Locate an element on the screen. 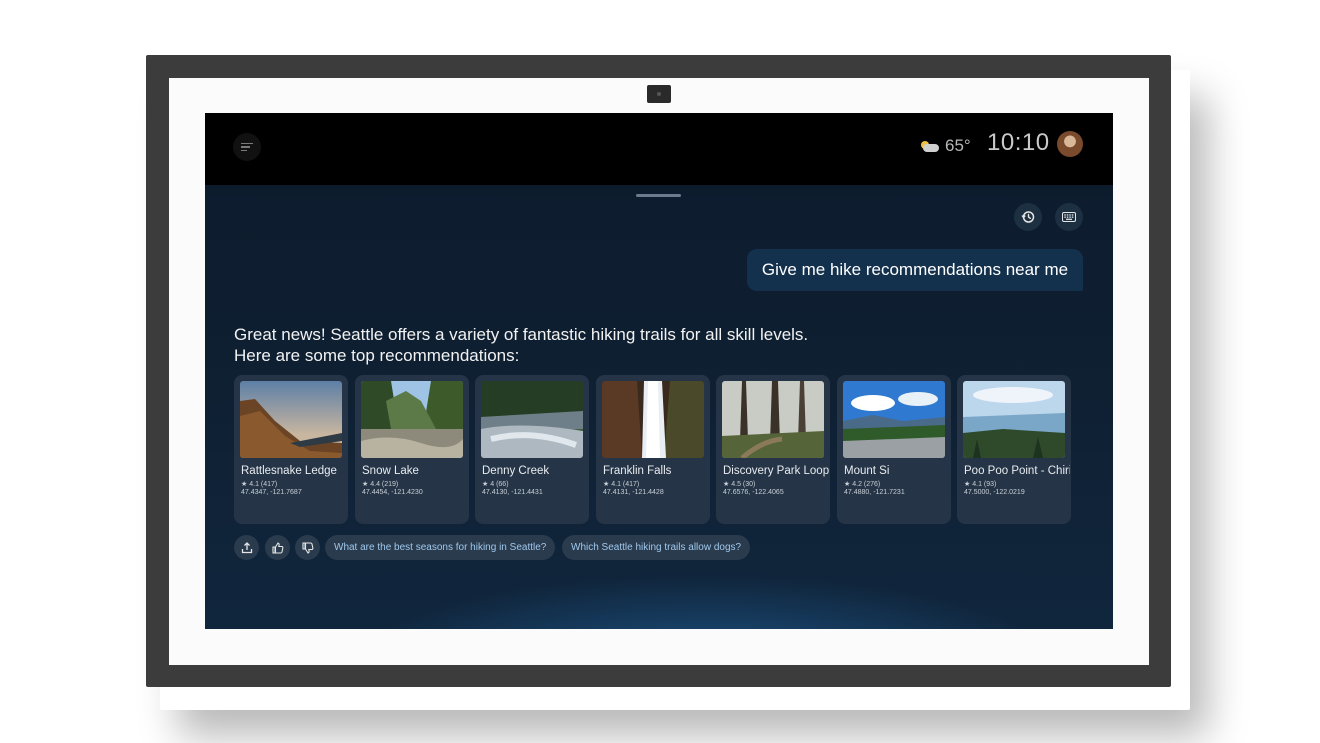 The height and width of the screenshot is (743, 1320). history-button is located at coordinates (1028, 217).